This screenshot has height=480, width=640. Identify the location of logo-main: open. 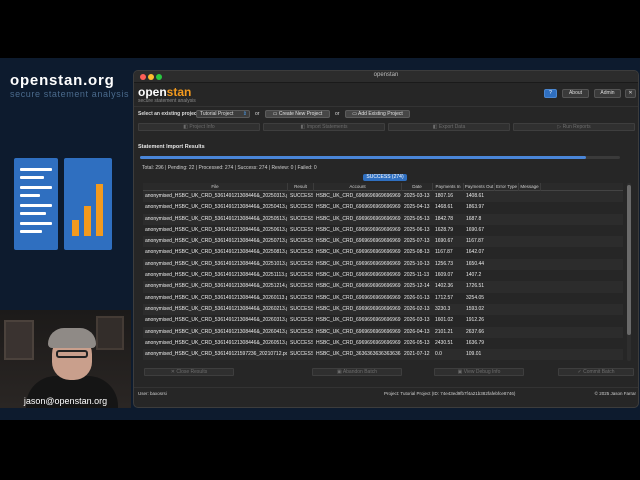
(152, 92).